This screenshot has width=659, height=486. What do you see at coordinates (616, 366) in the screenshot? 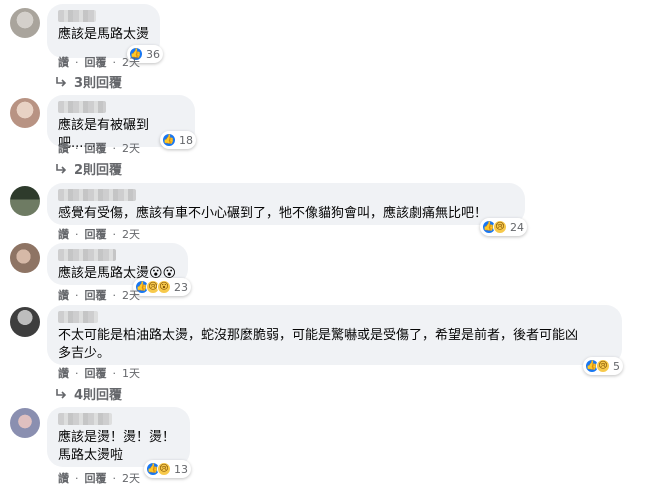
I see `reaction-count: 5` at bounding box center [616, 366].